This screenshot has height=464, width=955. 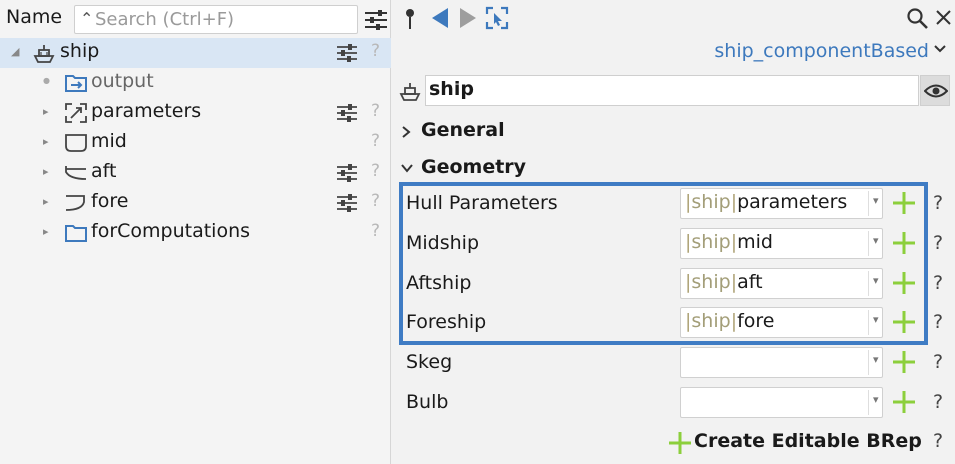 What do you see at coordinates (34, 17) in the screenshot?
I see `name-column-header: Name` at bounding box center [34, 17].